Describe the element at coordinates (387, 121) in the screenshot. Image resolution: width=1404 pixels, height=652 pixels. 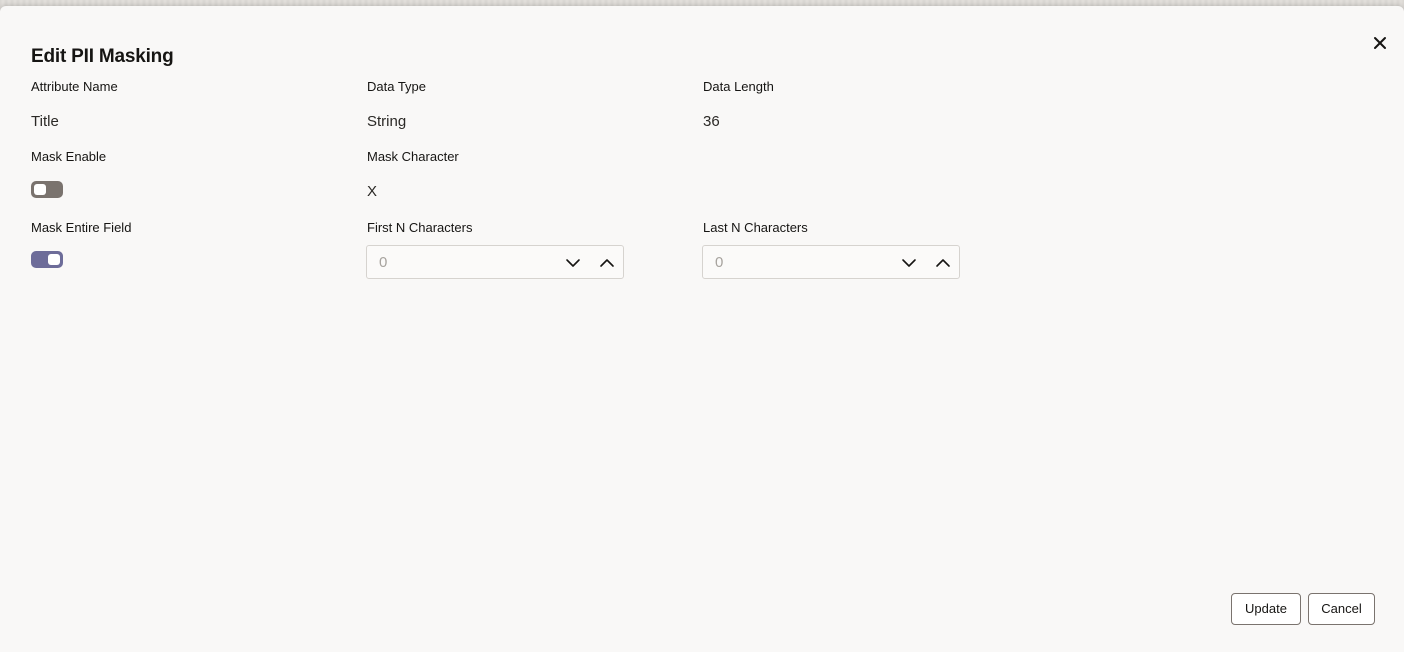
I see `data-type-value: String` at that location.